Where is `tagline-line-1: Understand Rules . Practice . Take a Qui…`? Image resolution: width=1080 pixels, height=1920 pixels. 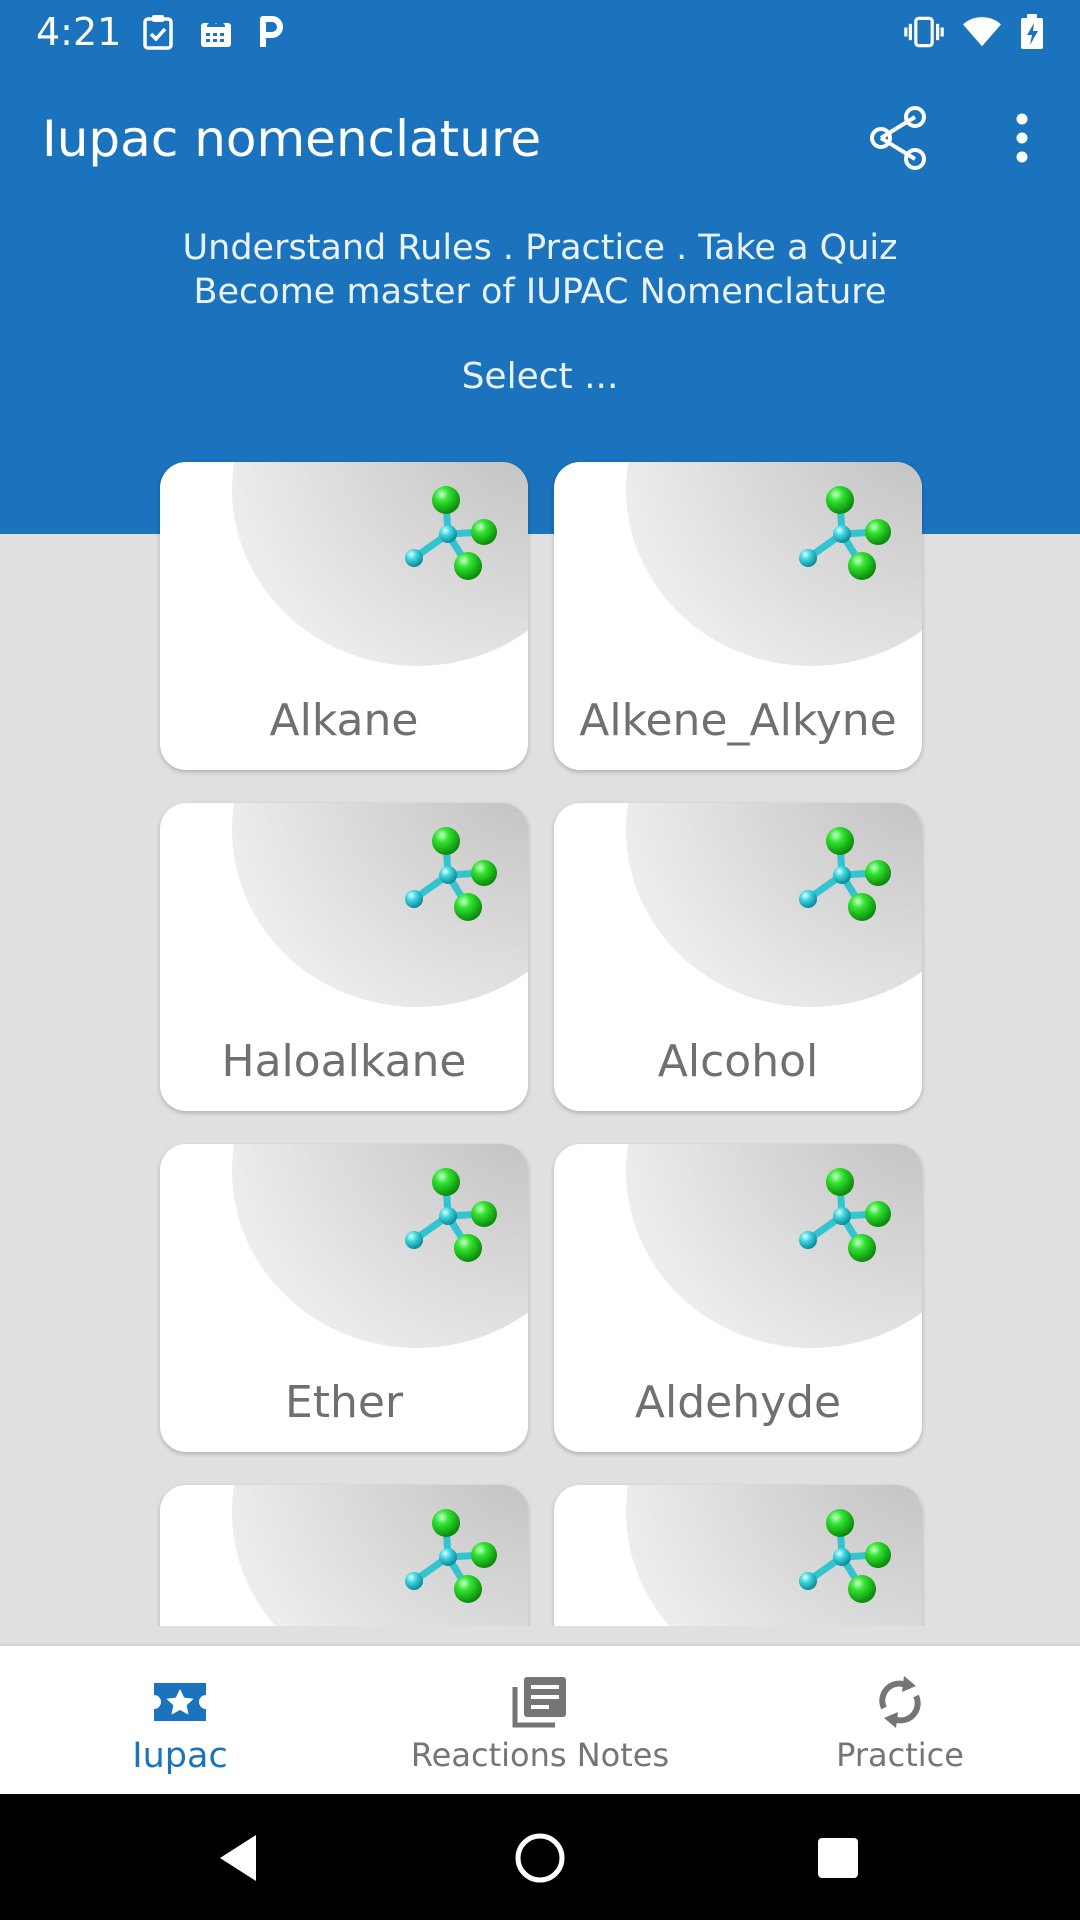
tagline-line-1: Understand Rules . Practice . Take a Qui… is located at coordinates (540, 248).